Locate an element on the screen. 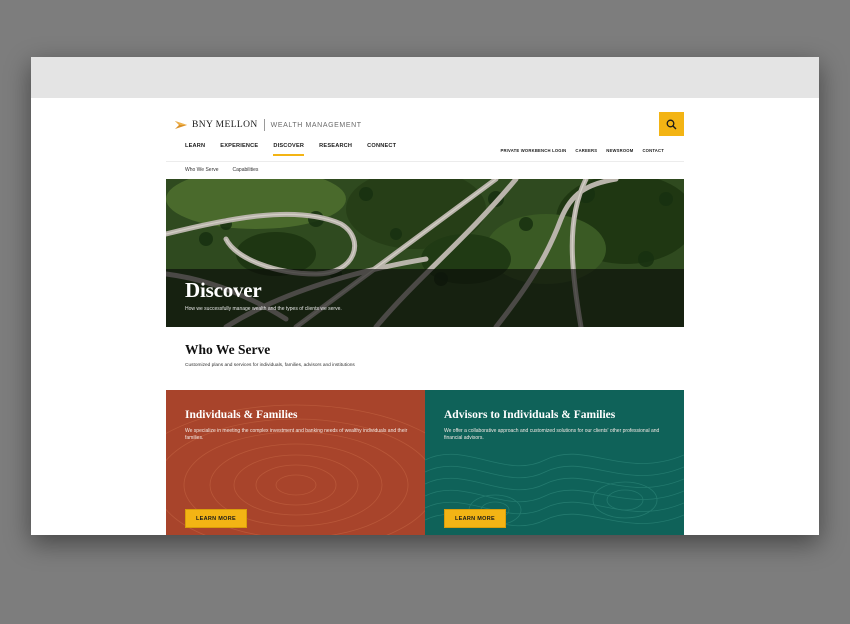 The image size is (850, 624). nav-experience: EXPERIENCE is located at coordinates (239, 149).